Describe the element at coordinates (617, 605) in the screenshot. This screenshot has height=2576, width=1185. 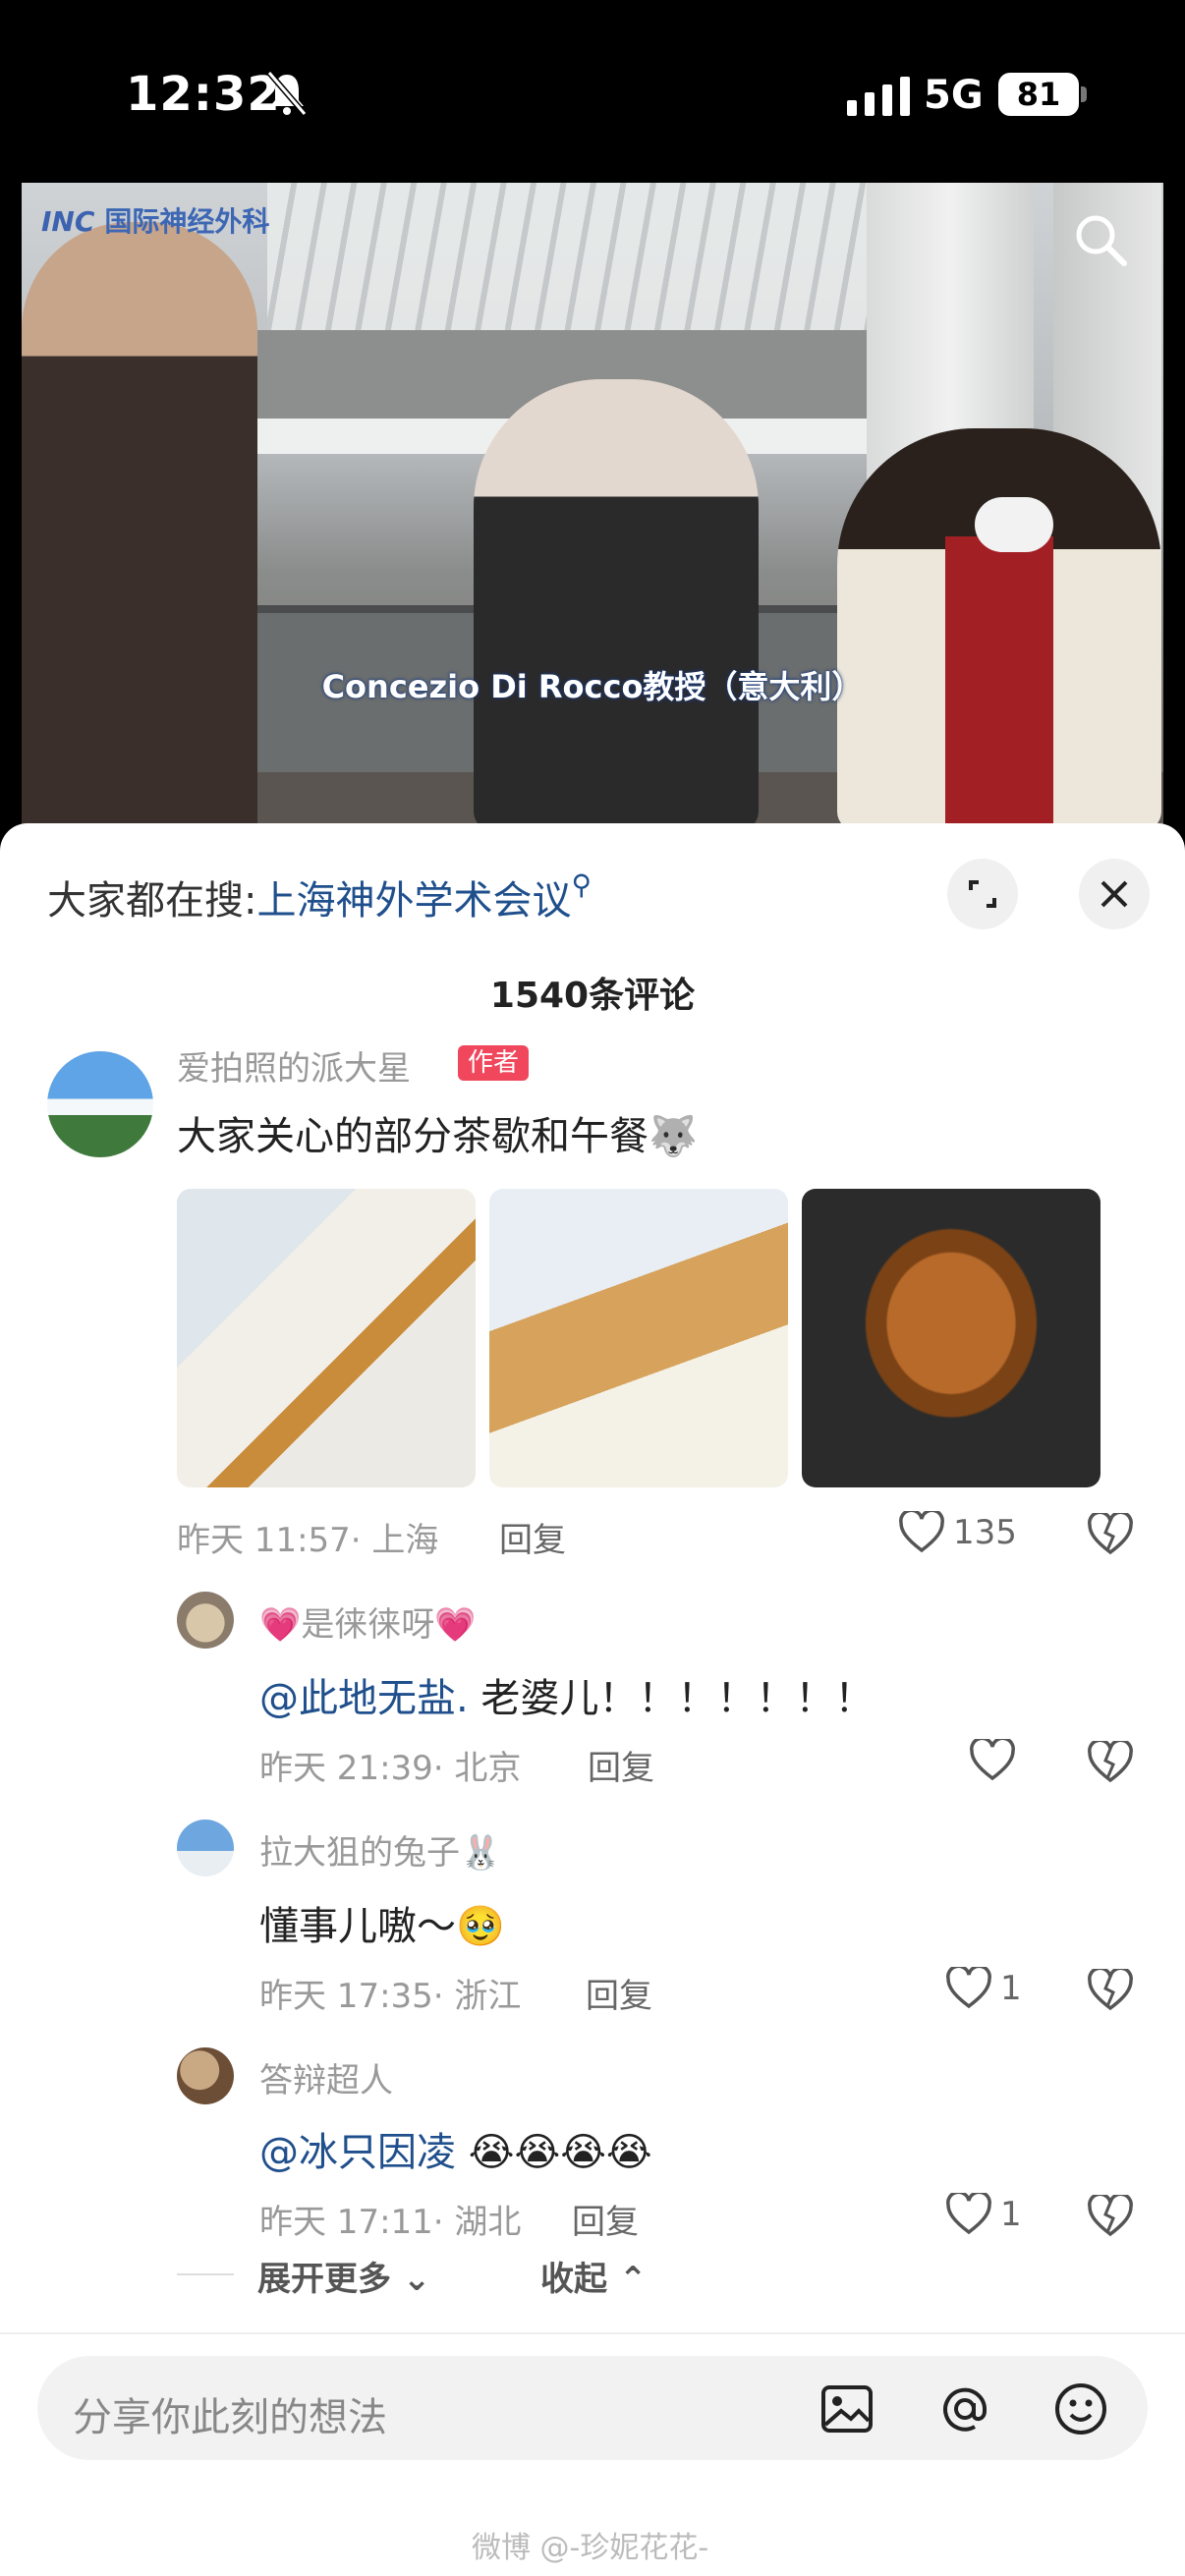
I see `video-person-middle` at that location.